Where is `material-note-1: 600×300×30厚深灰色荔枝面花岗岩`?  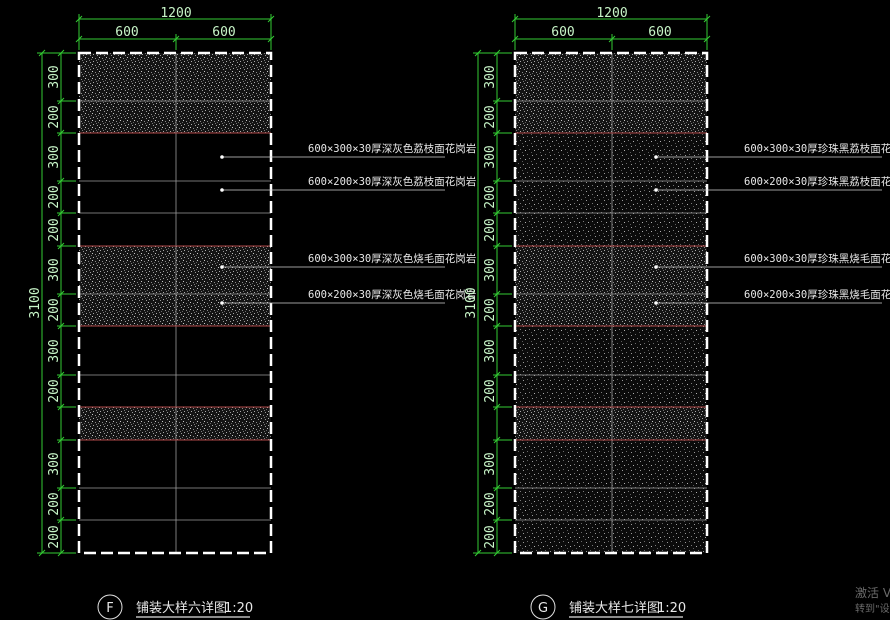
material-note-1: 600×300×30厚深灰色荔枝面花岗岩 is located at coordinates (392, 148).